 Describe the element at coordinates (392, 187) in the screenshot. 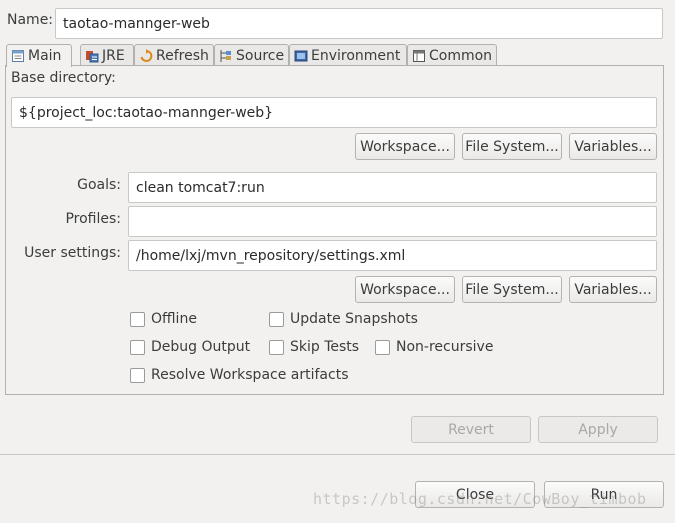

I see `goals-input: clean tomcat7:run` at that location.